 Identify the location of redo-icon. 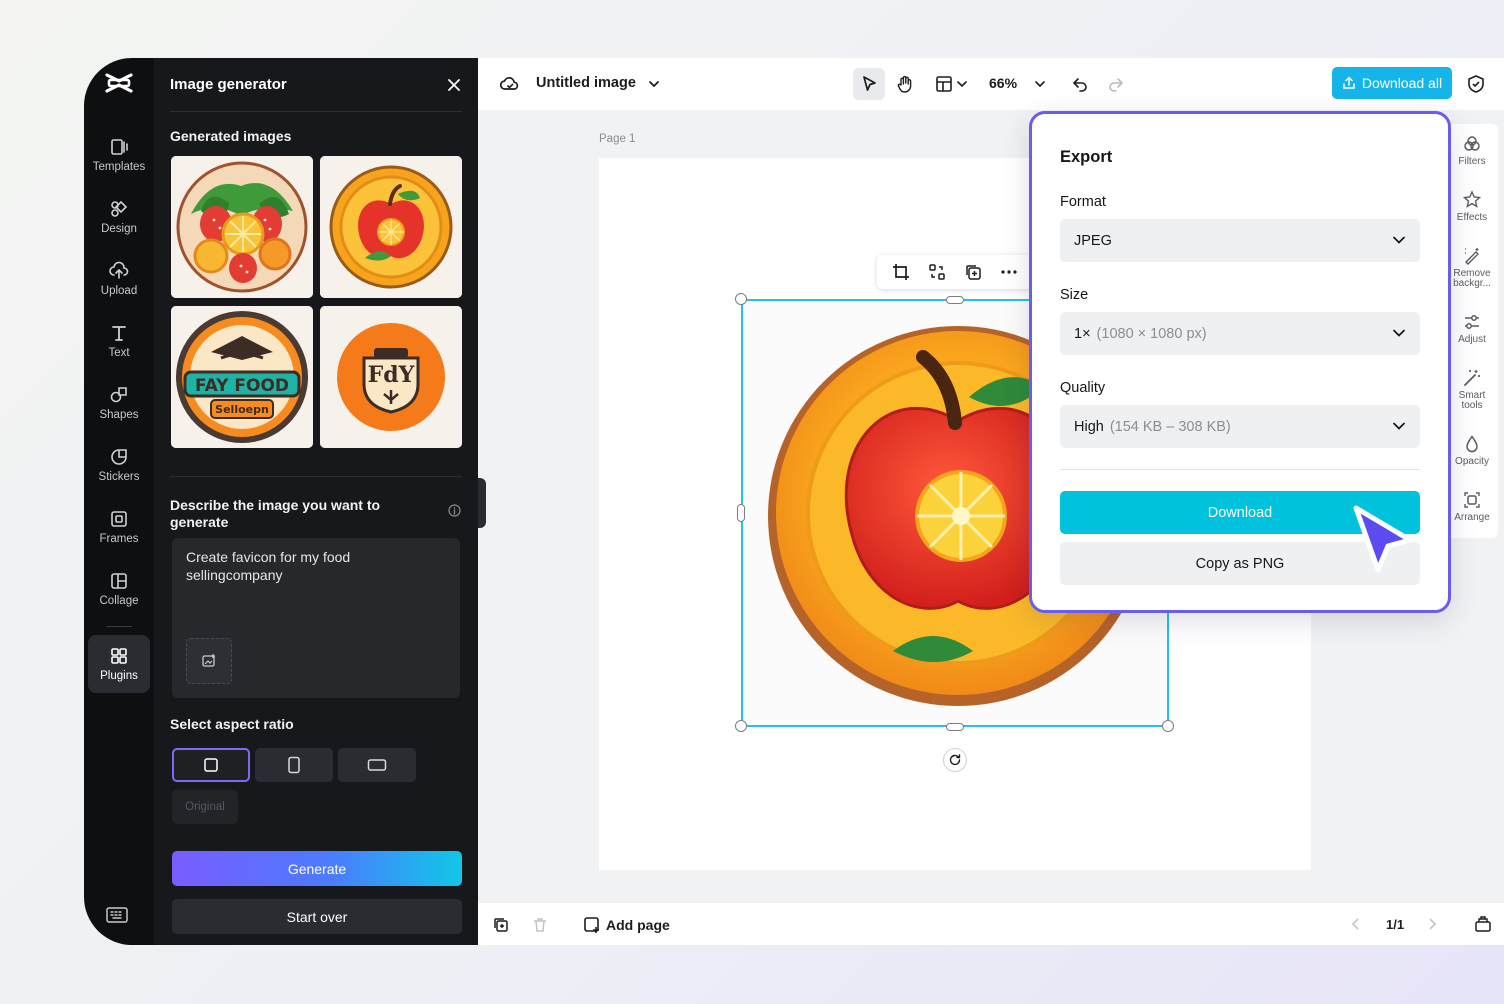
(1116, 84).